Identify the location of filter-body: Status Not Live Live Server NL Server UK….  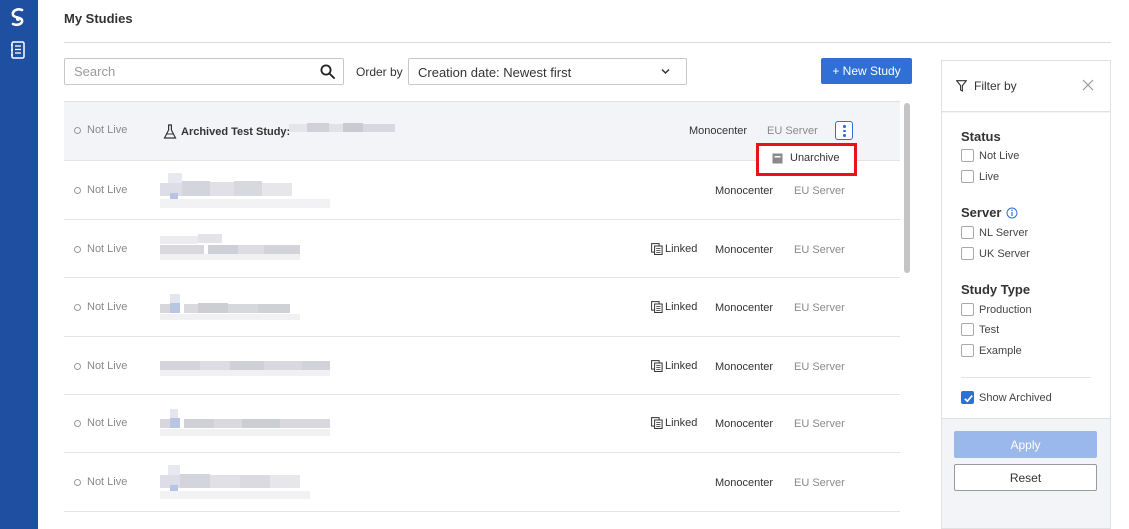
(1026, 266).